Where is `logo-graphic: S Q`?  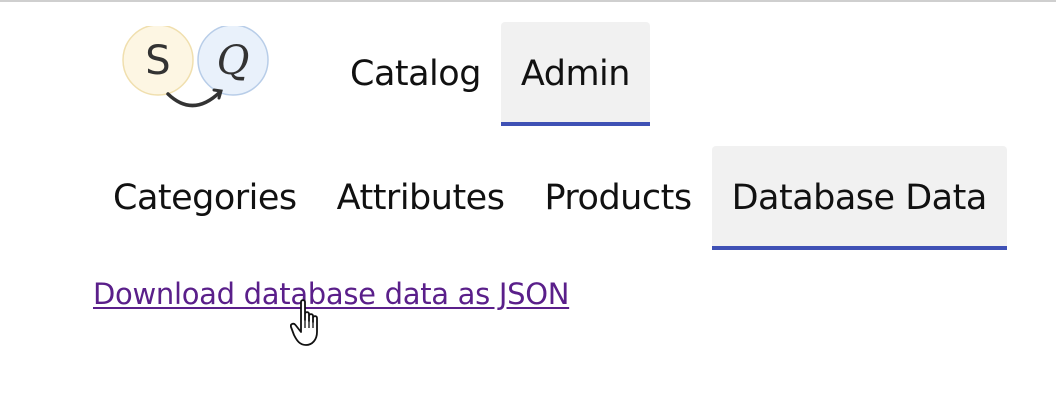 logo-graphic: S Q is located at coordinates (195, 66).